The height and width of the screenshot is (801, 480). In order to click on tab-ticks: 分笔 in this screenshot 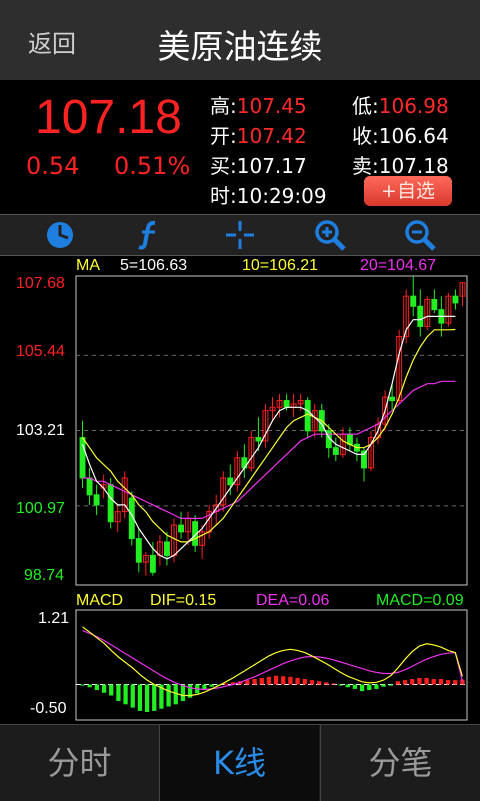, I will do `click(400, 763)`.